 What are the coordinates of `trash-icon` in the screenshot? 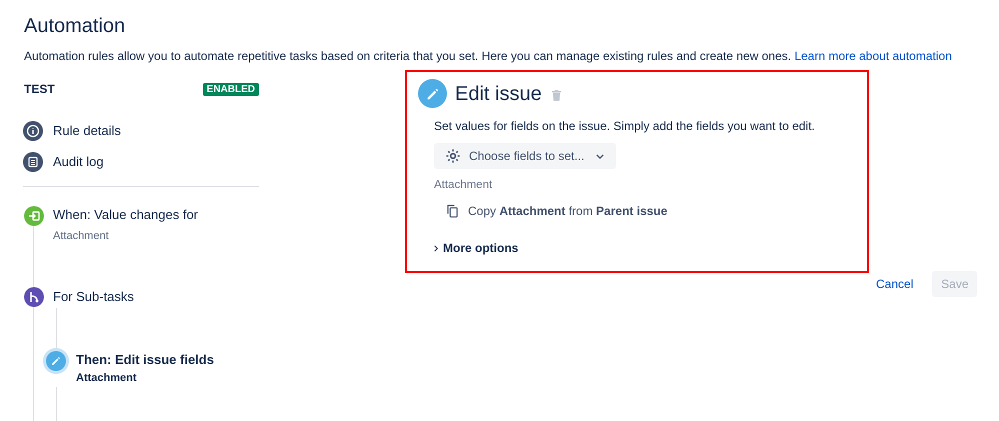 It's located at (556, 95).